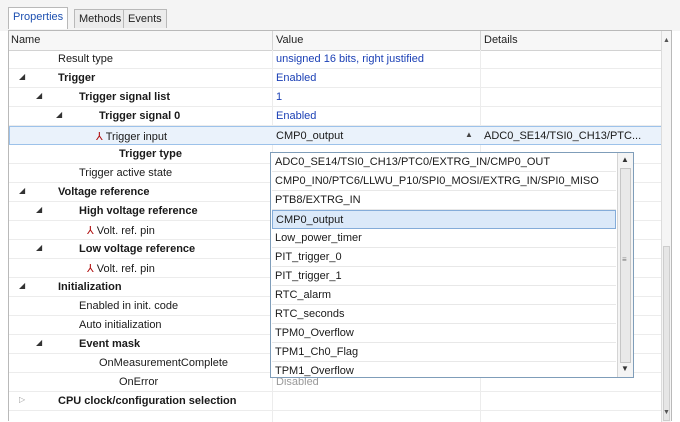 This screenshot has width=680, height=422. What do you see at coordinates (444, 371) in the screenshot?
I see `dropdown-option: TPM1_Overflow` at bounding box center [444, 371].